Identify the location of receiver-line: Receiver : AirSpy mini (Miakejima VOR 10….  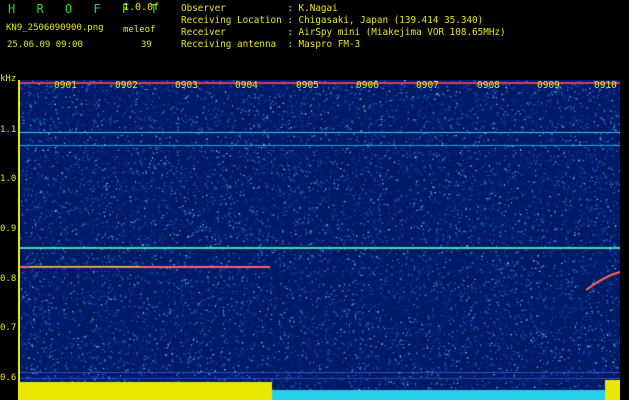
(343, 32).